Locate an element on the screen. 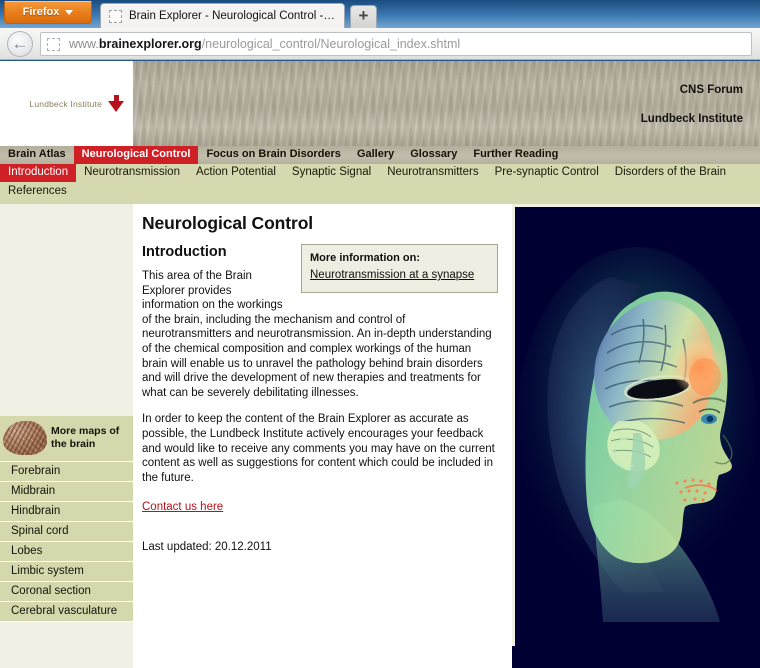 This screenshot has height=668, width=760. last-updated-text: Last updated: 20.12.2011 is located at coordinates (207, 547).